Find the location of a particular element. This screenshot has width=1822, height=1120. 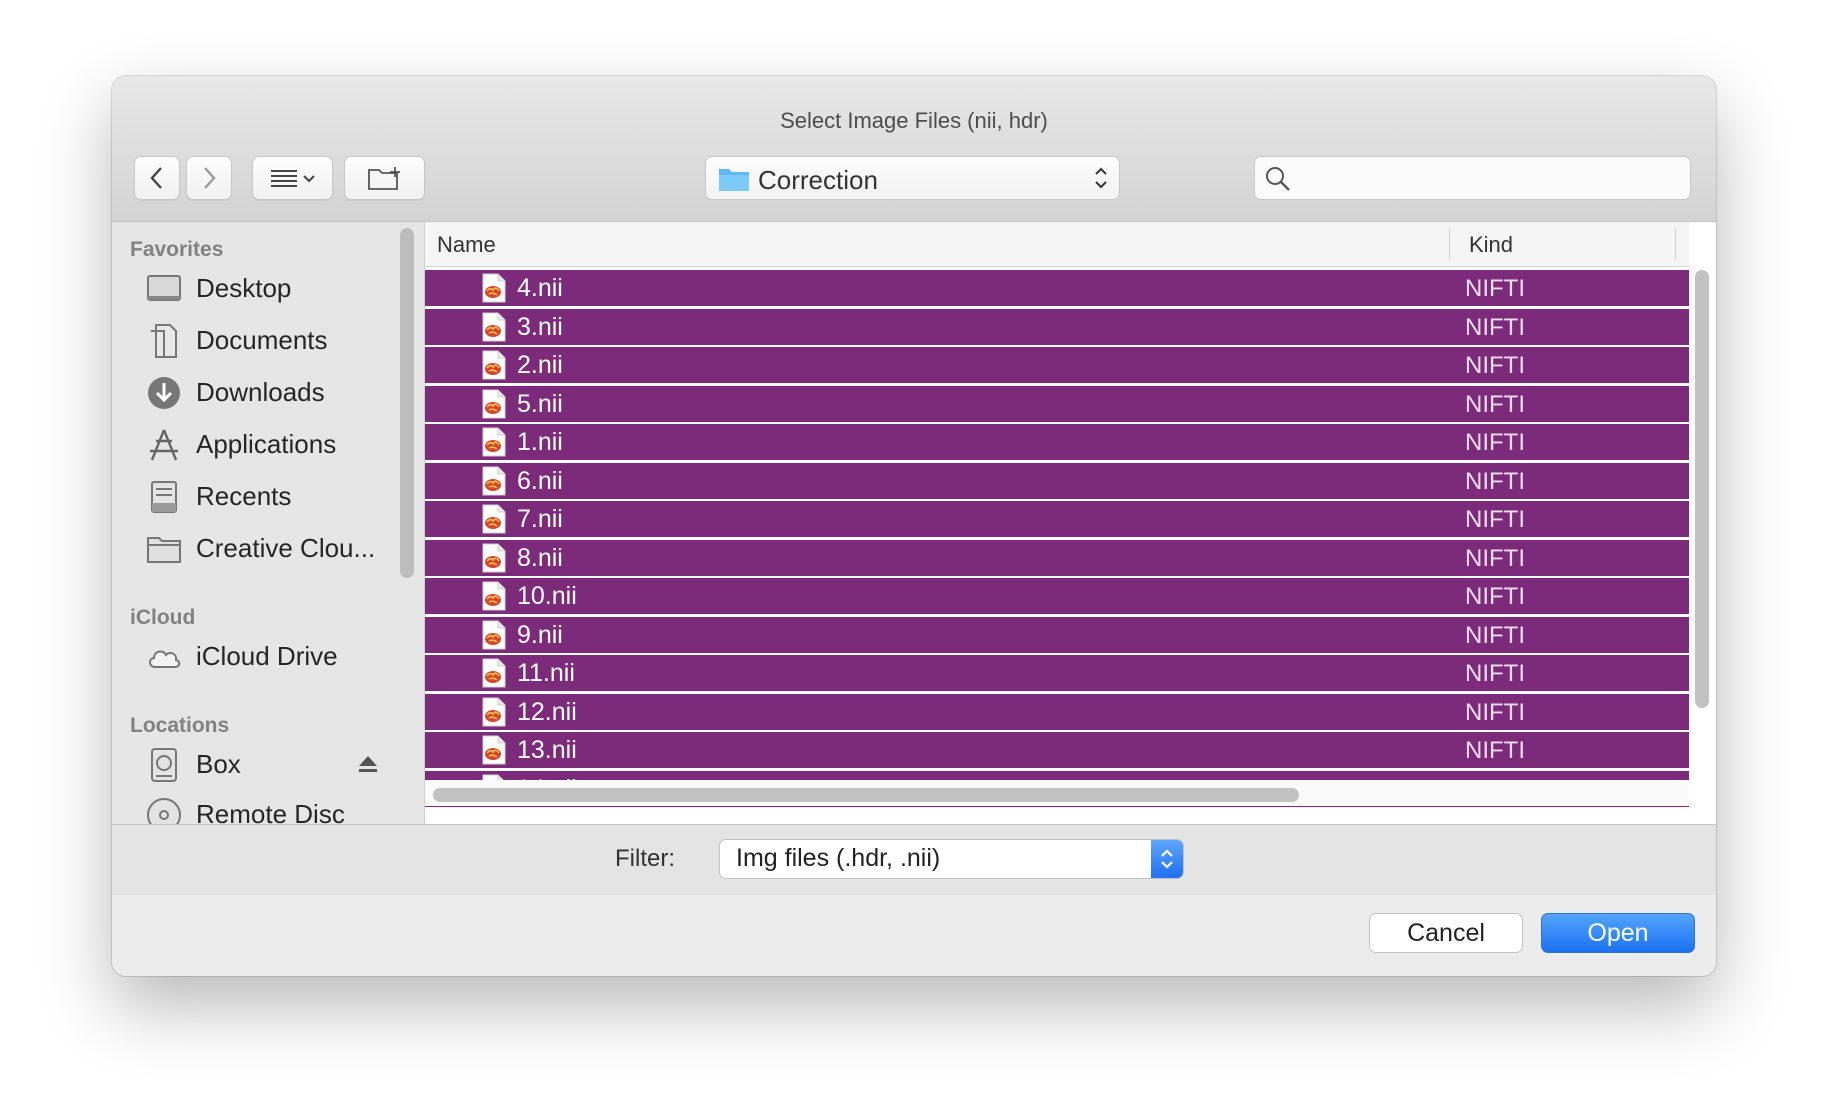

column-header-name: Name is located at coordinates (466, 245).